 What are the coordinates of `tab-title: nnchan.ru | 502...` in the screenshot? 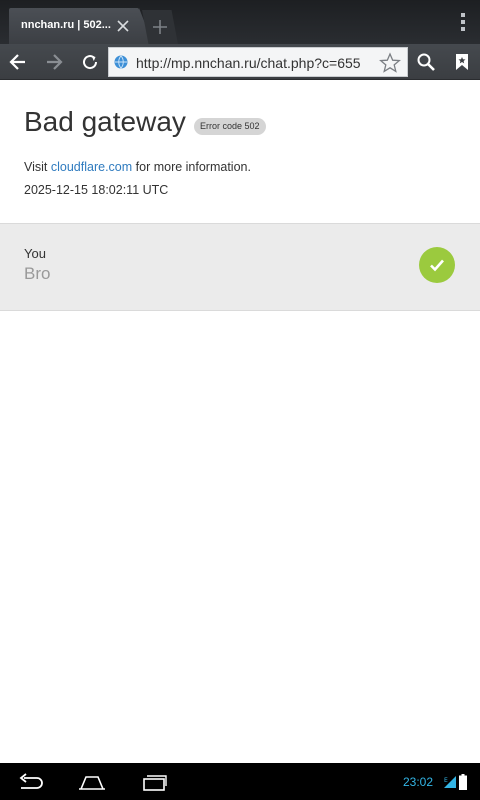 It's located at (66, 25).